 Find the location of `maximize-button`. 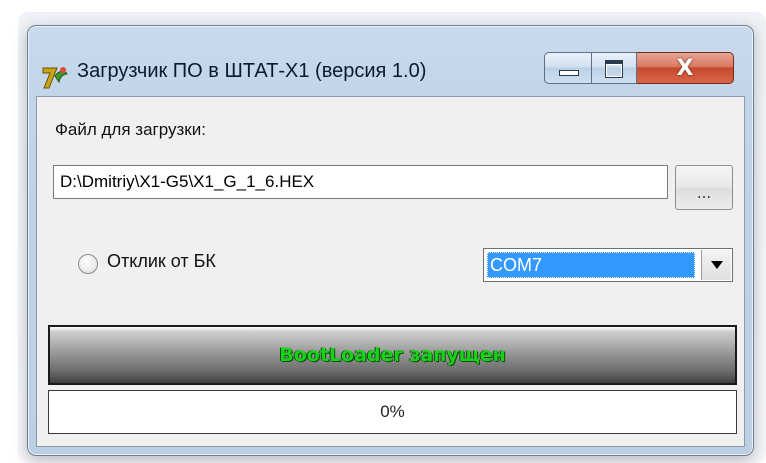

maximize-button is located at coordinates (614, 68).